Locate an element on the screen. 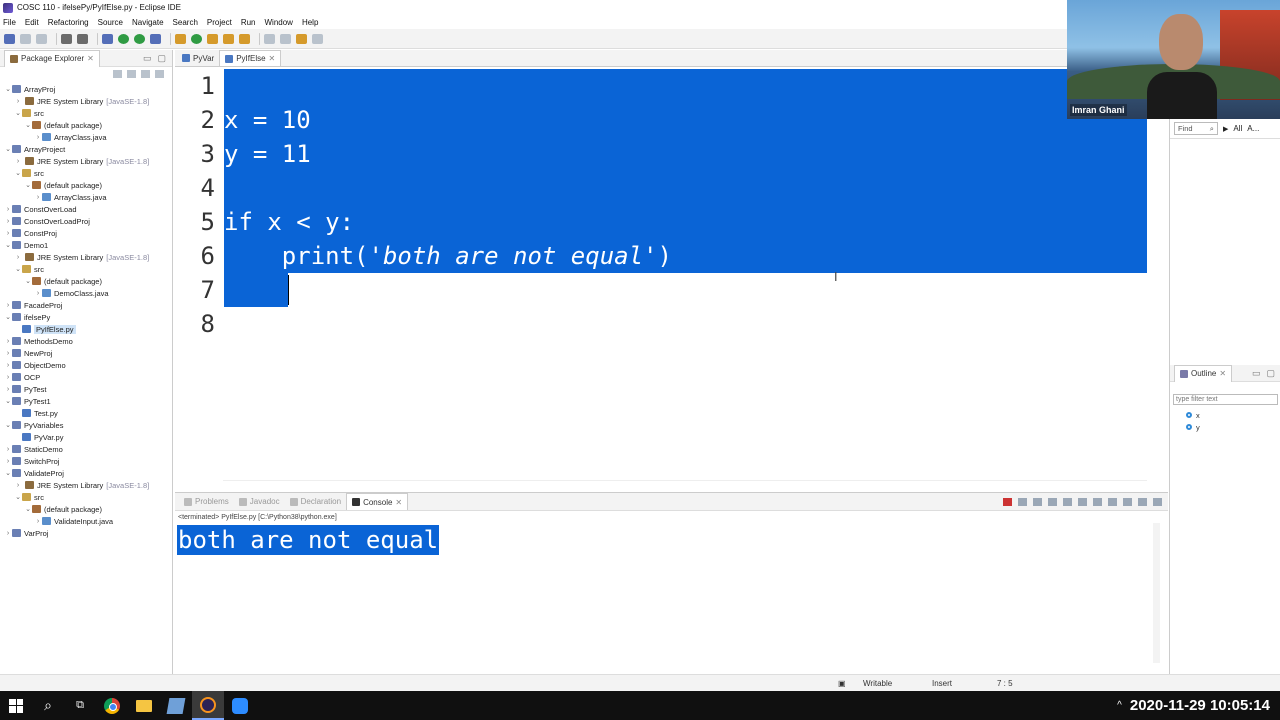  tree-item: › ConstProj is located at coordinates (86, 233).